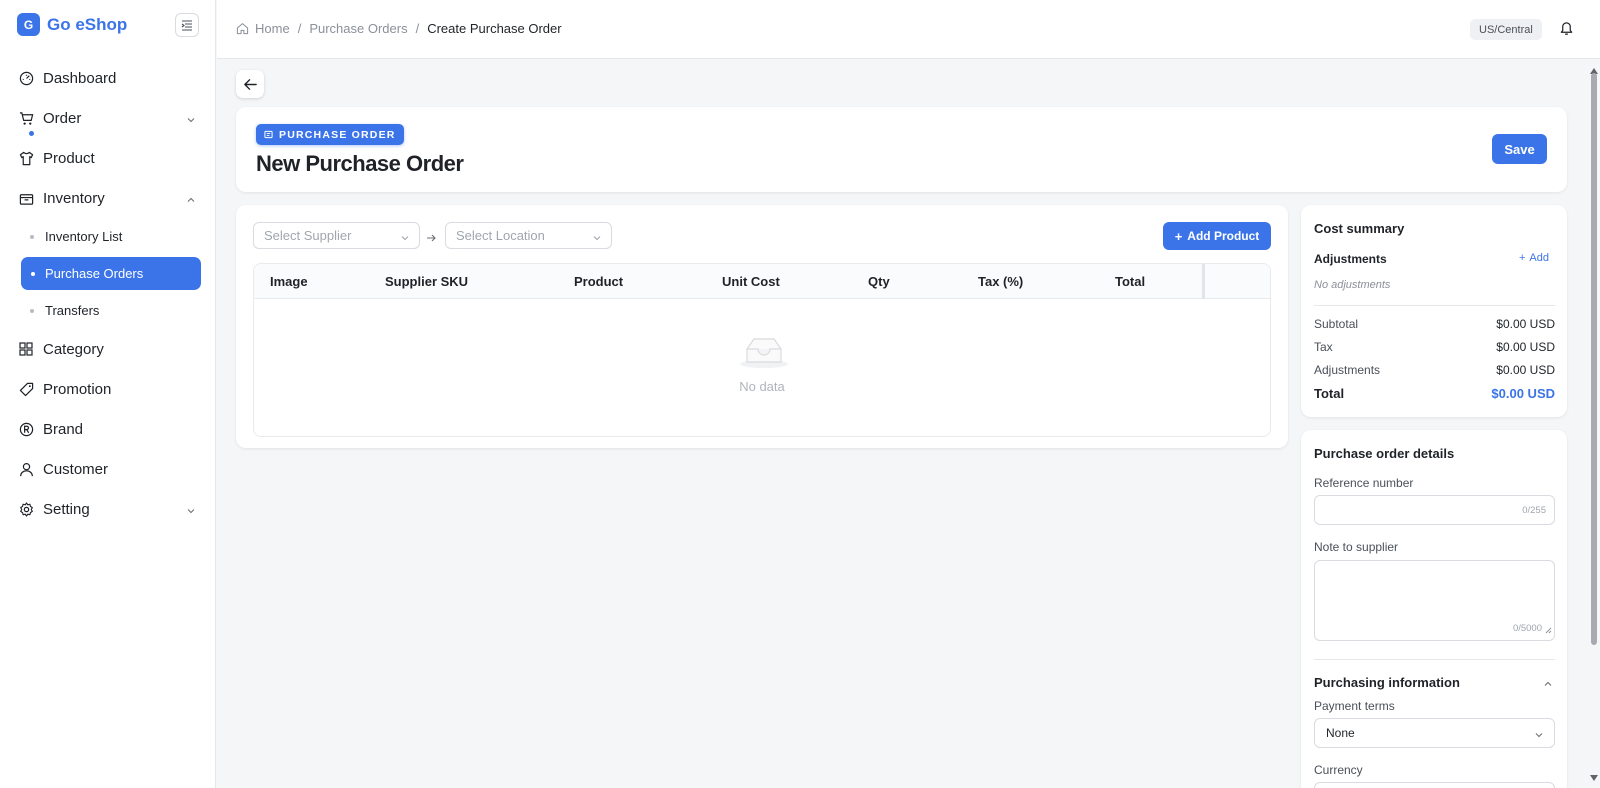 This screenshot has width=1600, height=788. Describe the element at coordinates (66, 509) in the screenshot. I see `sidebar-item-label: Setting` at that location.